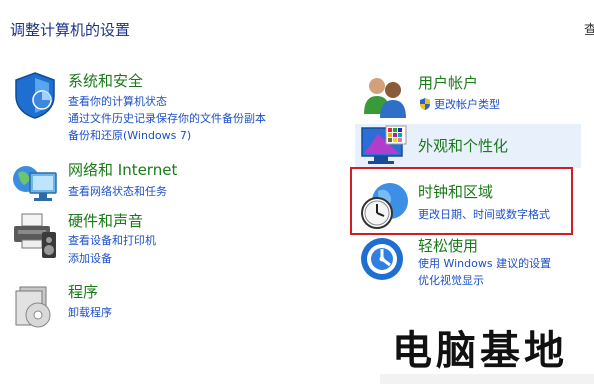 The height and width of the screenshot is (384, 594). Describe the element at coordinates (105, 80) in the screenshot. I see `category-title: 系统和安全` at that location.